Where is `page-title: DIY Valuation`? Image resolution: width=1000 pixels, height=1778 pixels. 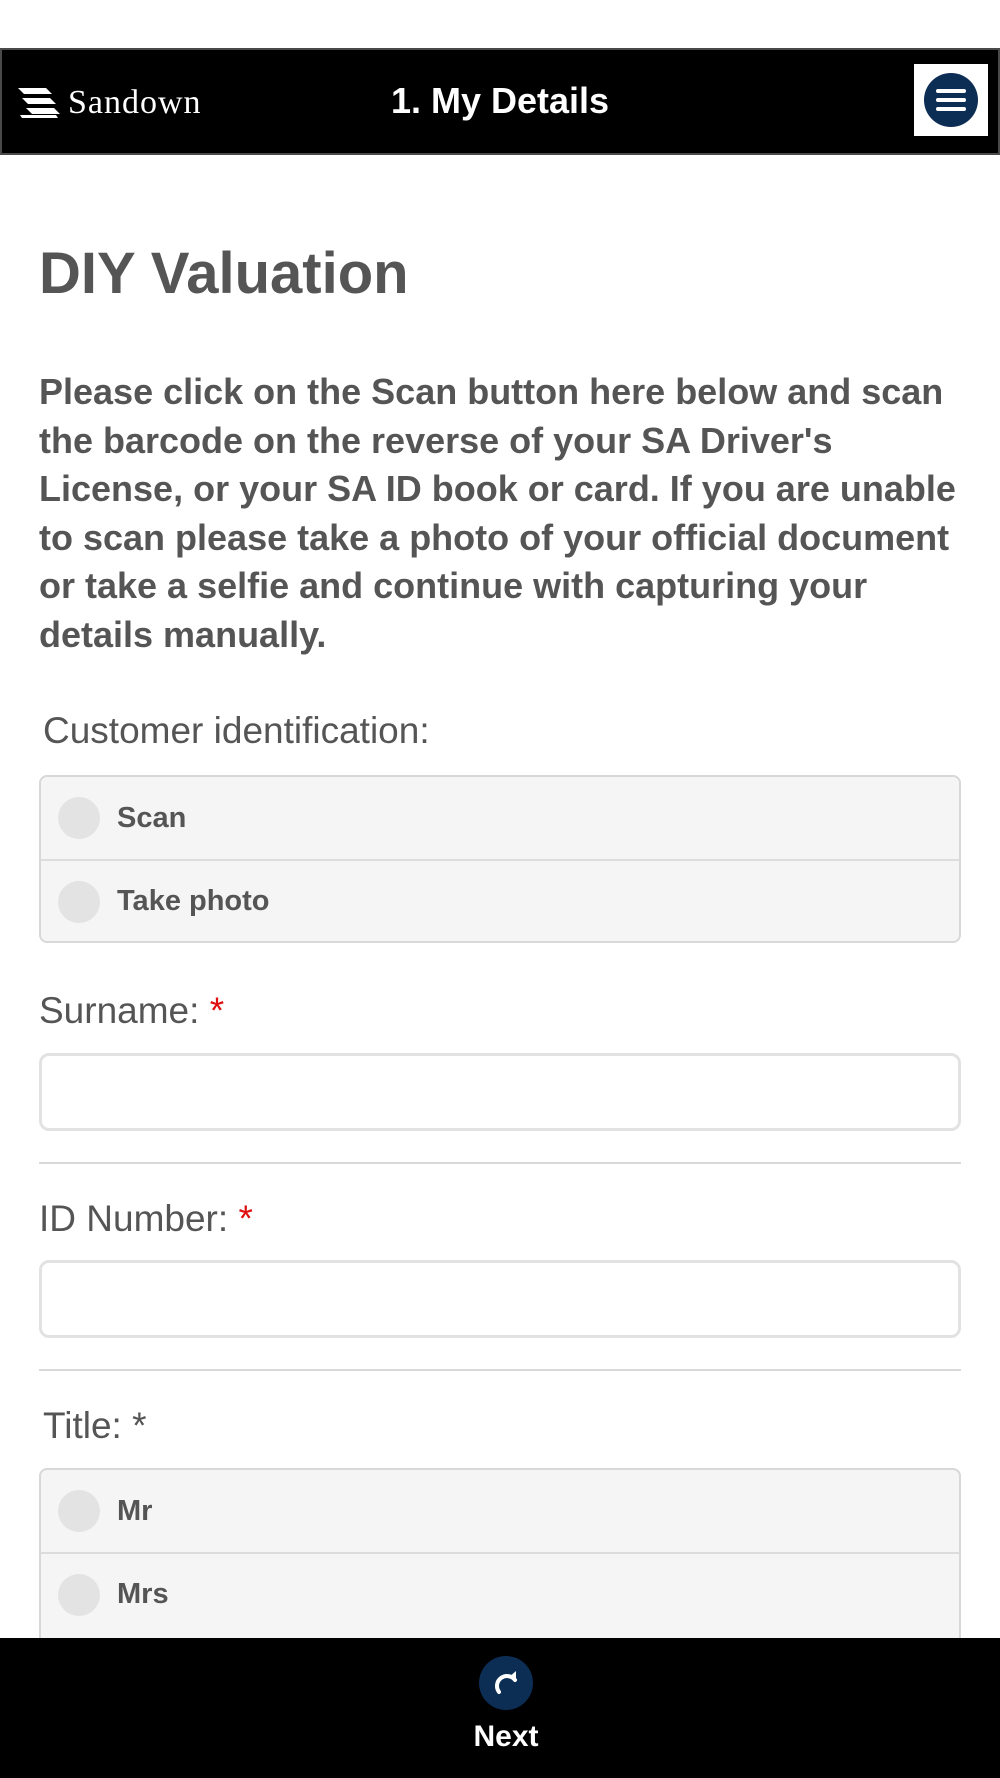
page-title: DIY Valuation is located at coordinates (224, 273).